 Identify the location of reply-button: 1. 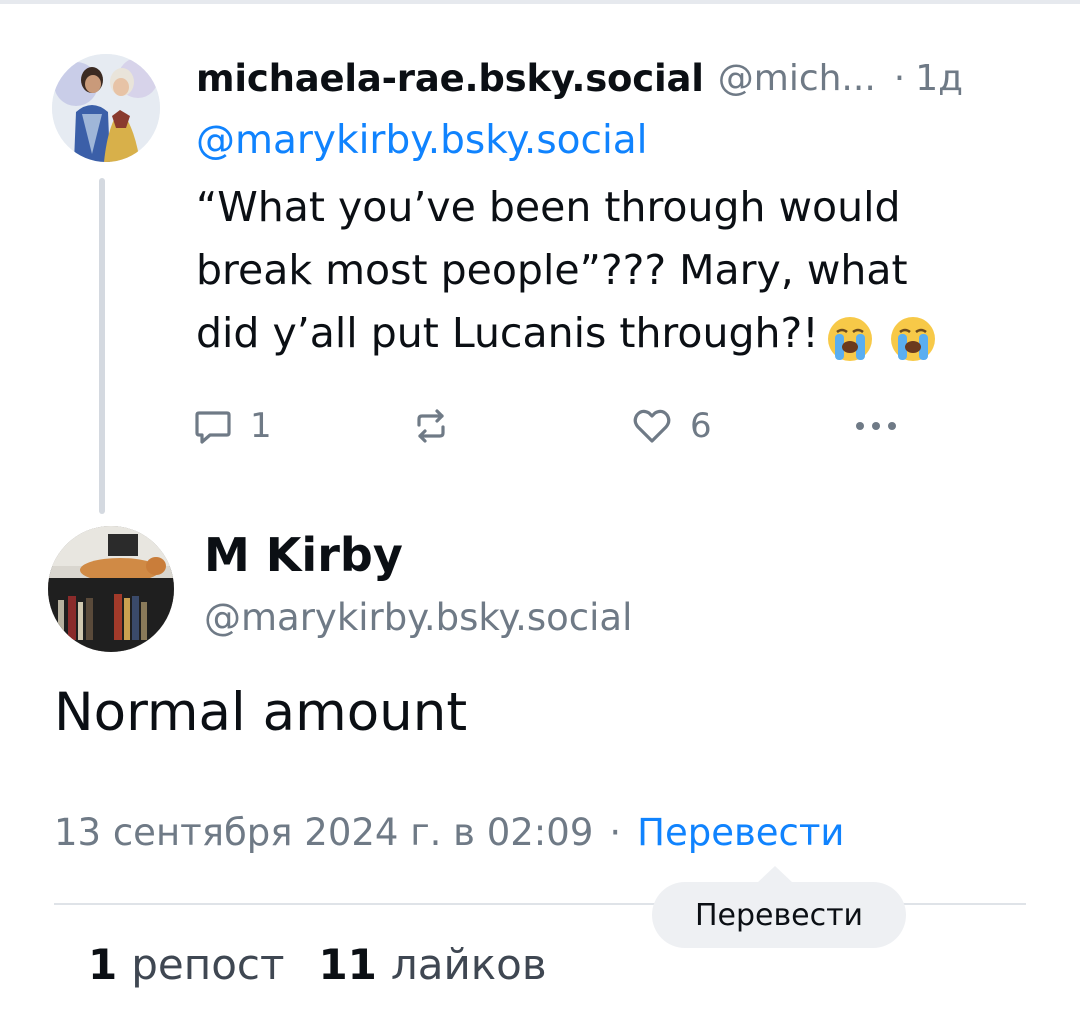
(232, 426).